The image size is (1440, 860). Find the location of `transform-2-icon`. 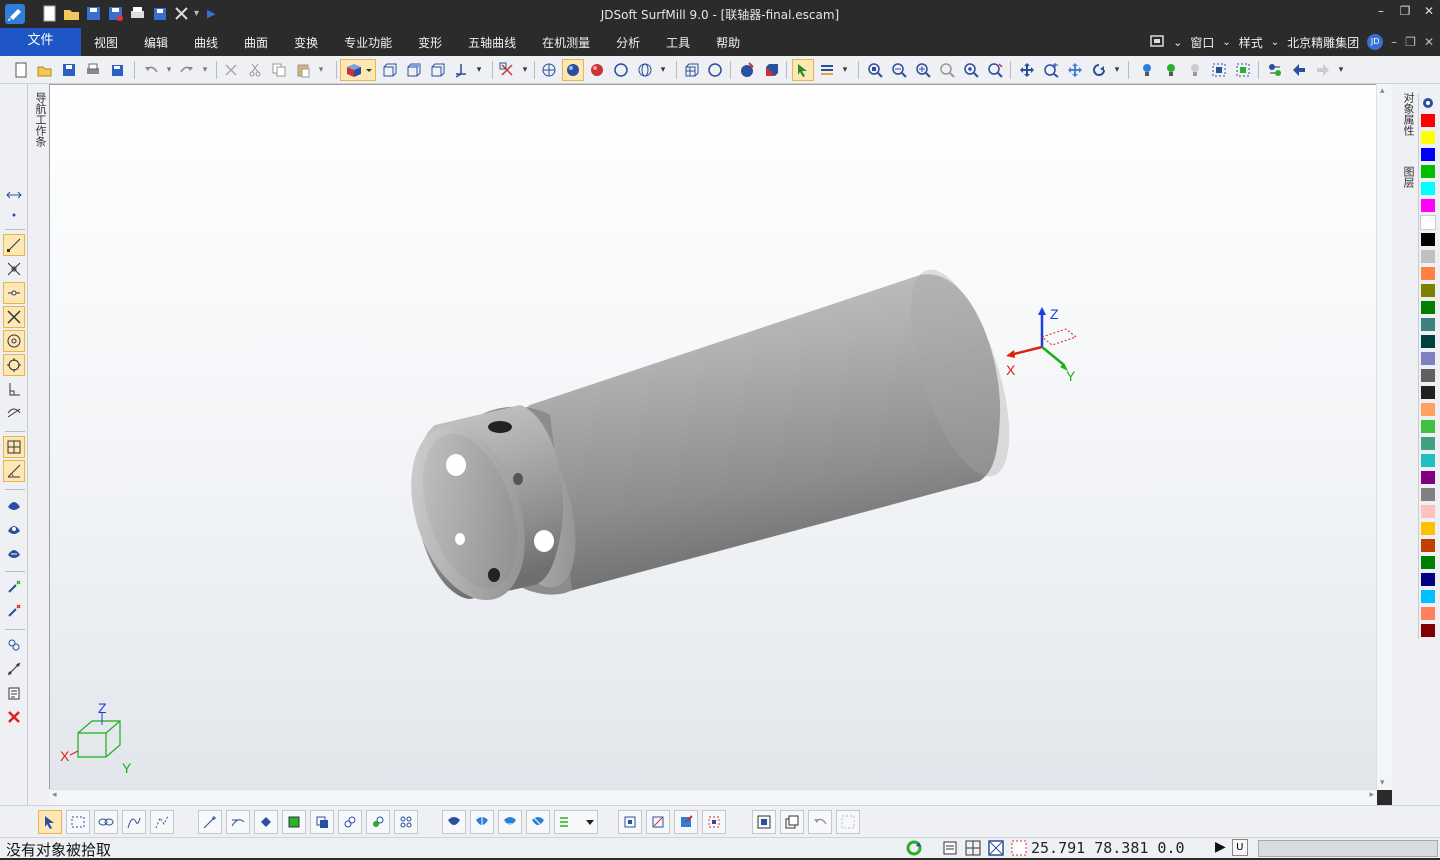

transform-2-icon is located at coordinates (658, 822).